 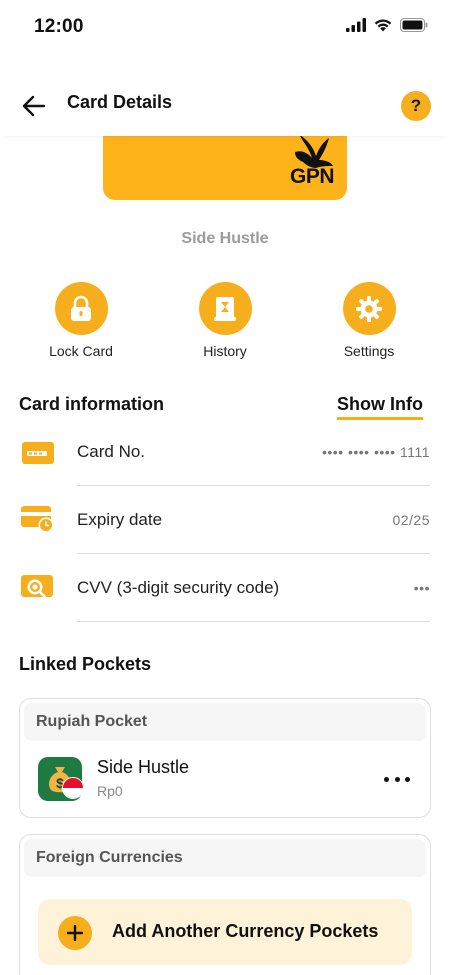 I want to click on battery-icon, so click(x=414, y=25).